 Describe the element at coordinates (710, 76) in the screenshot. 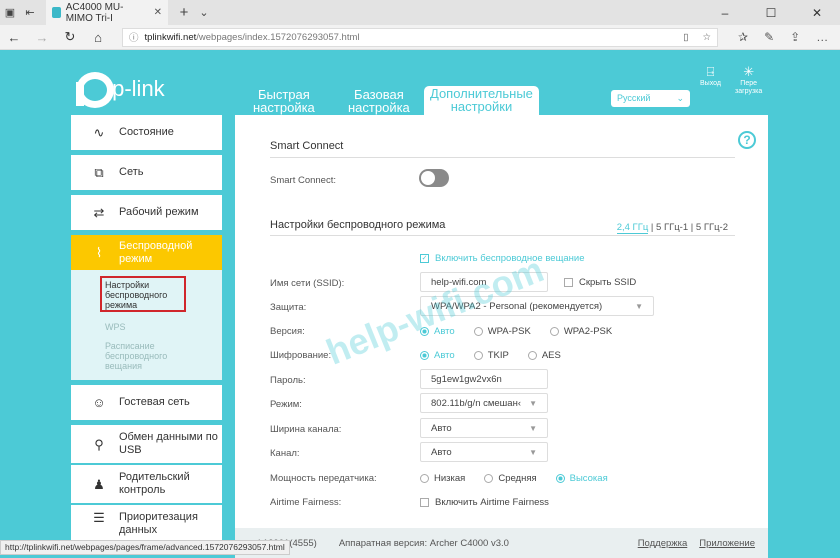

I see `logout-button: ⍈ Выход` at that location.